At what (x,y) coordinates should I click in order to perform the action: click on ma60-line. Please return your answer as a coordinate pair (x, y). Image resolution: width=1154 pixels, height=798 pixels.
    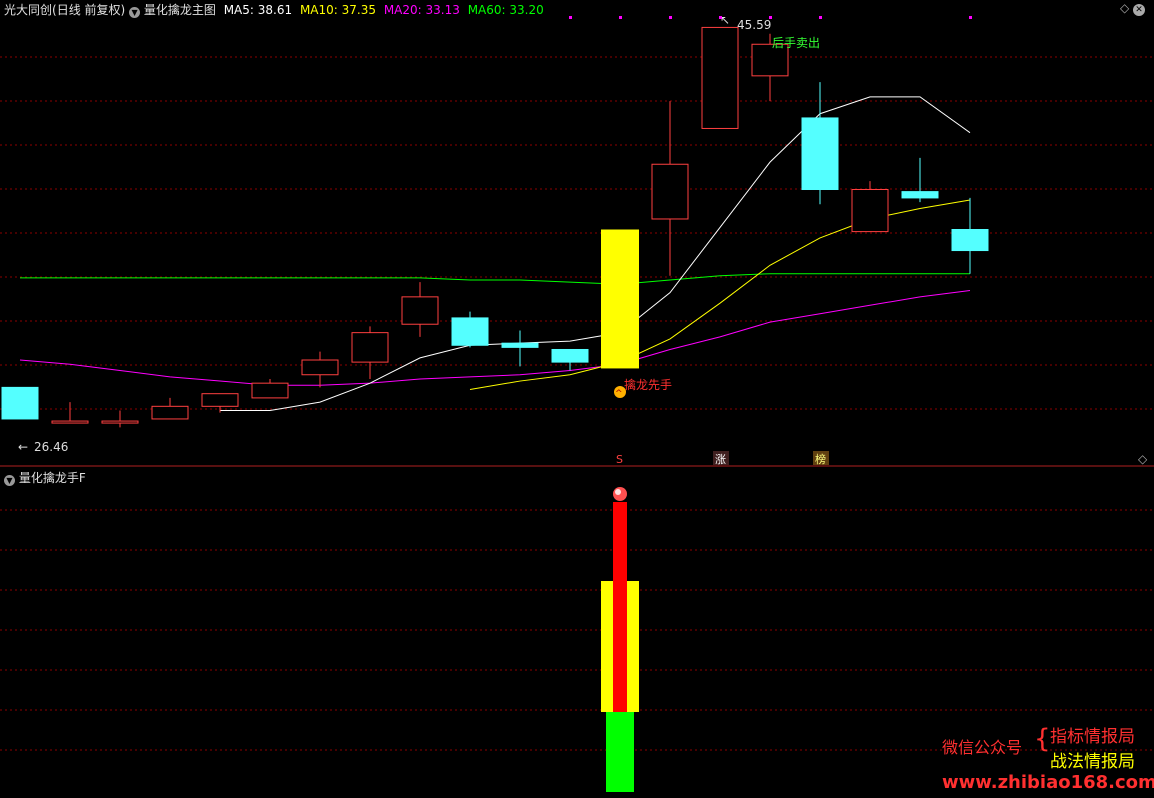
    Looking at the image, I should click on (495, 279).